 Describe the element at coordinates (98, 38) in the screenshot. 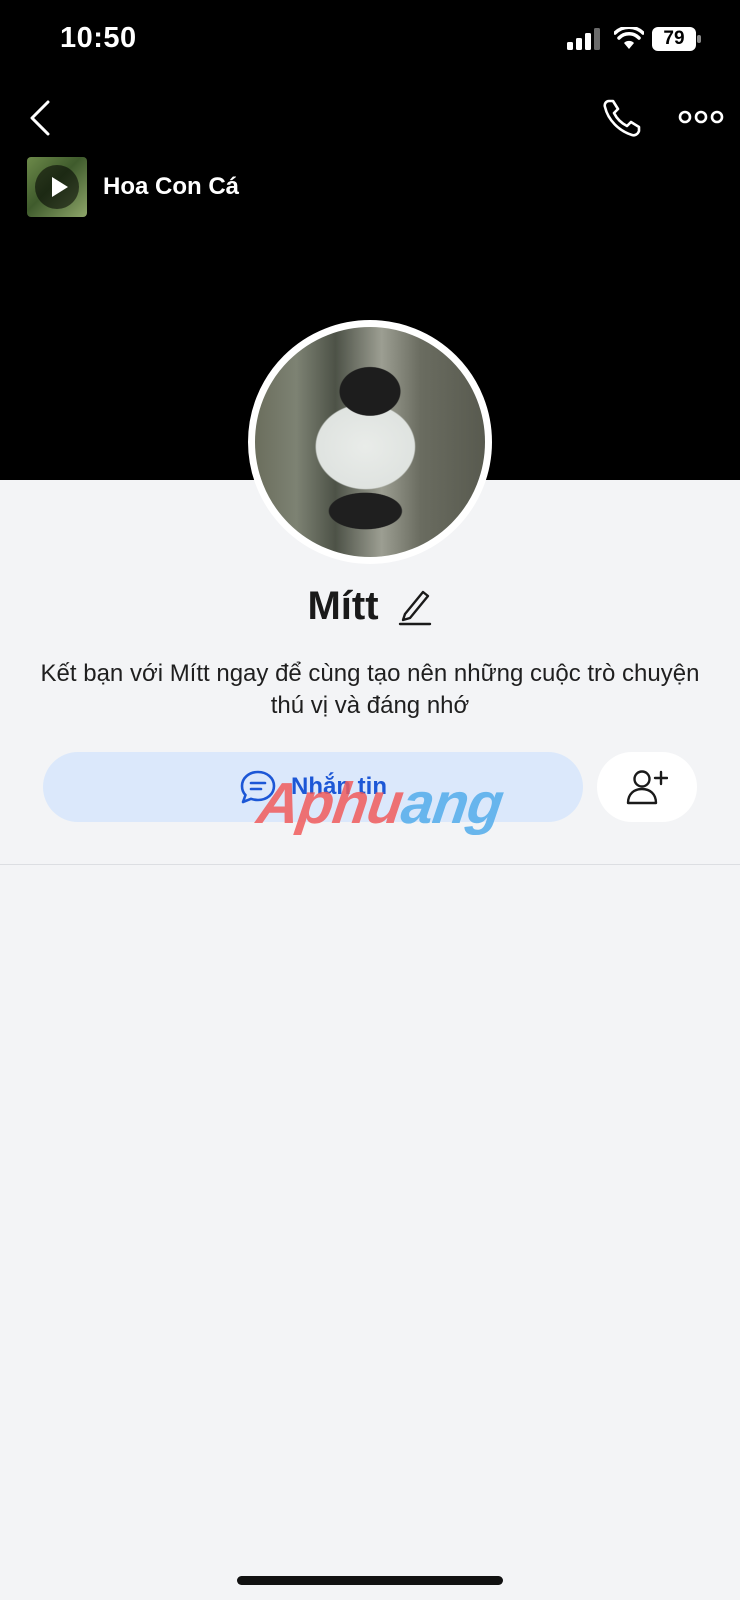

I see `status-time: 10:50` at that location.